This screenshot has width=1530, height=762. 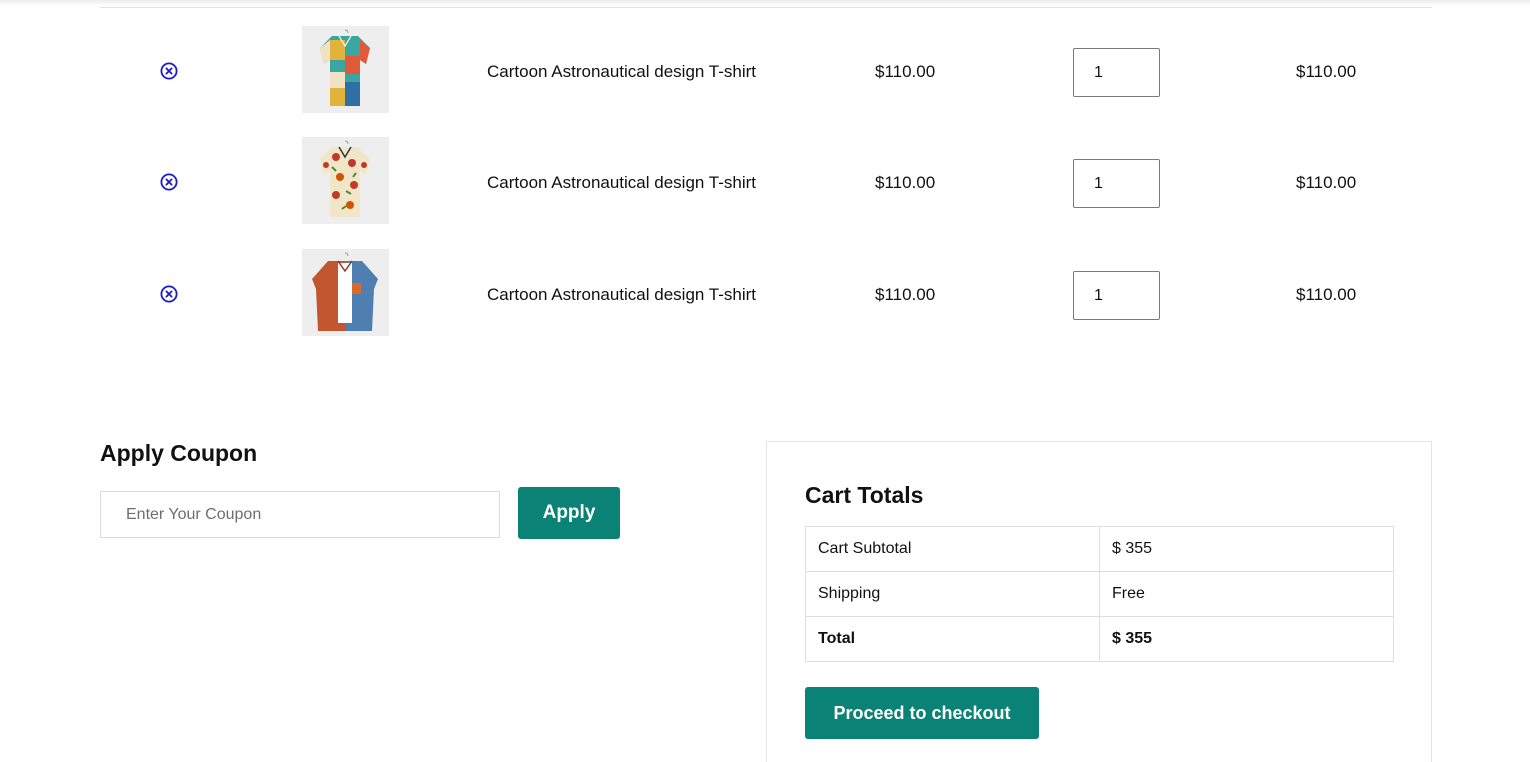 I want to click on total-value: $ 355, so click(x=1246, y=639).